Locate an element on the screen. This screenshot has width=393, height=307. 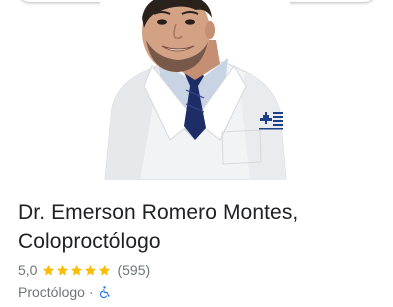
rating-row: 5,0 (595) is located at coordinates (84, 270).